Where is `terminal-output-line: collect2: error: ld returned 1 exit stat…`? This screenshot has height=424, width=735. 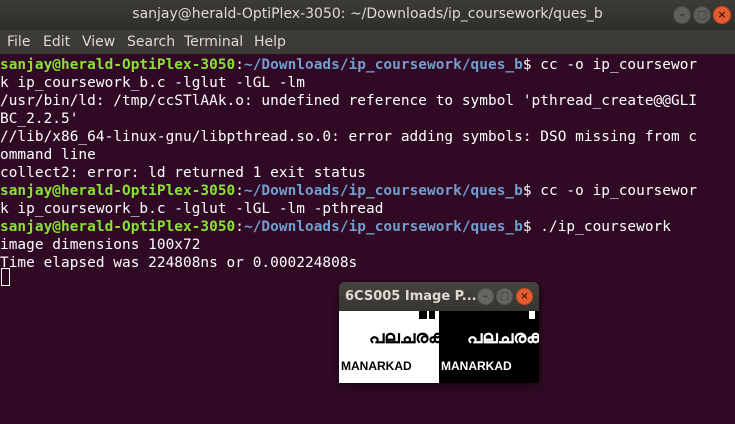
terminal-output-line: collect2: error: ld returned 1 exit stat… is located at coordinates (183, 173).